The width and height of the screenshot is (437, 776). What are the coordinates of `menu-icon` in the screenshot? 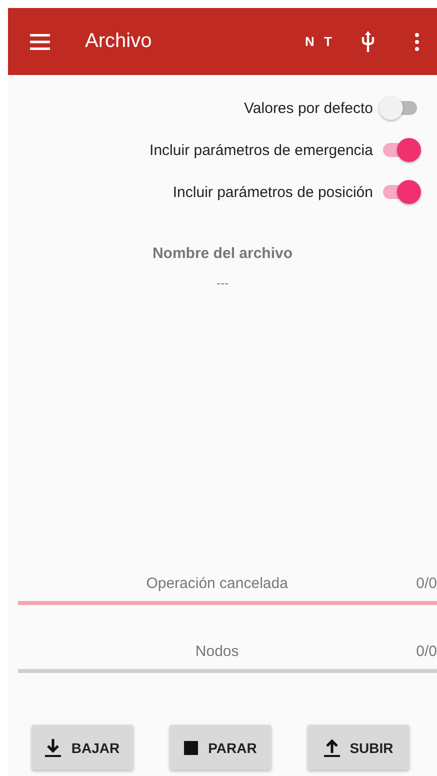 It's located at (40, 42).